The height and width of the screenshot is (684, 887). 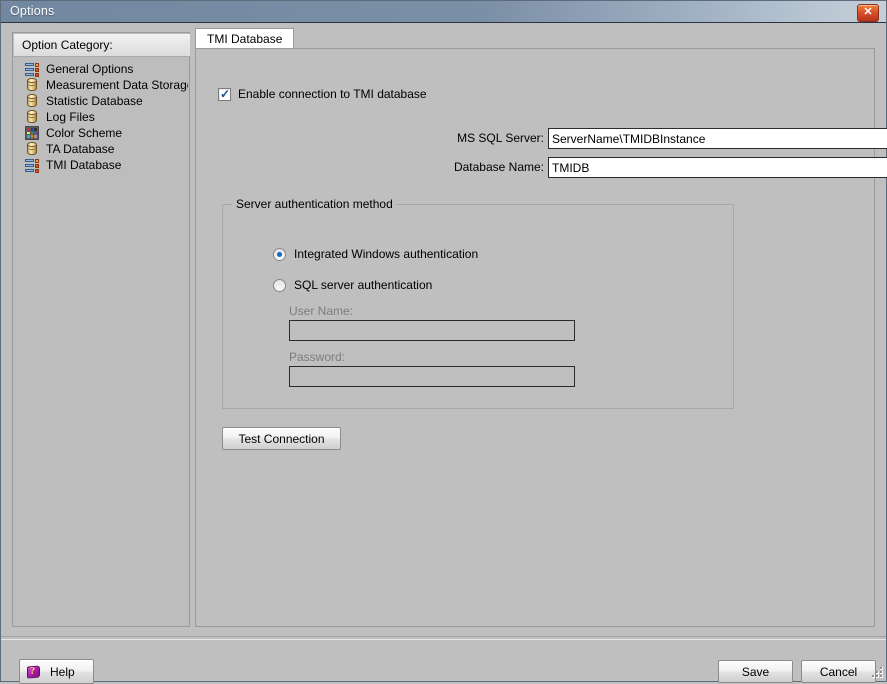 I want to click on radio-sql-server-auth: SQL server authentication, so click(x=352, y=285).